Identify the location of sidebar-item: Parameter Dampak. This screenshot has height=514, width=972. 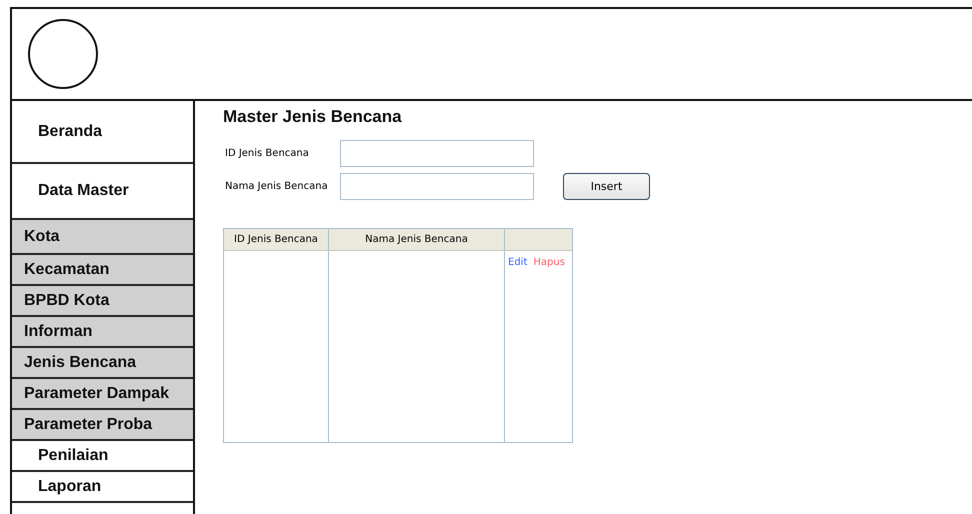
(102, 394).